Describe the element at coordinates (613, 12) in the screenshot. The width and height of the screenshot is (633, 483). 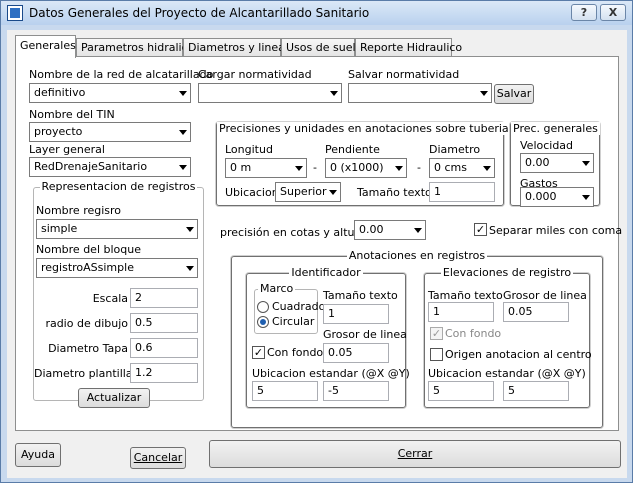
I see `close-button: X` at that location.